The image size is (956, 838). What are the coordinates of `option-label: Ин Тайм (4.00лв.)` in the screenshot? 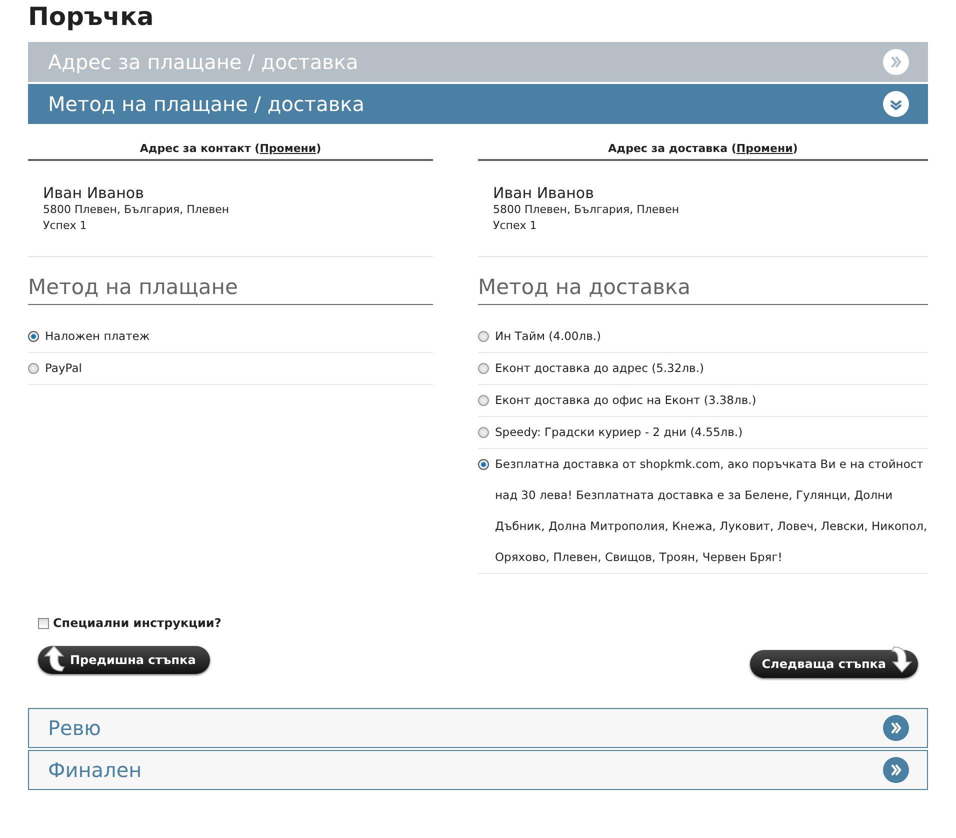 It's located at (548, 336).